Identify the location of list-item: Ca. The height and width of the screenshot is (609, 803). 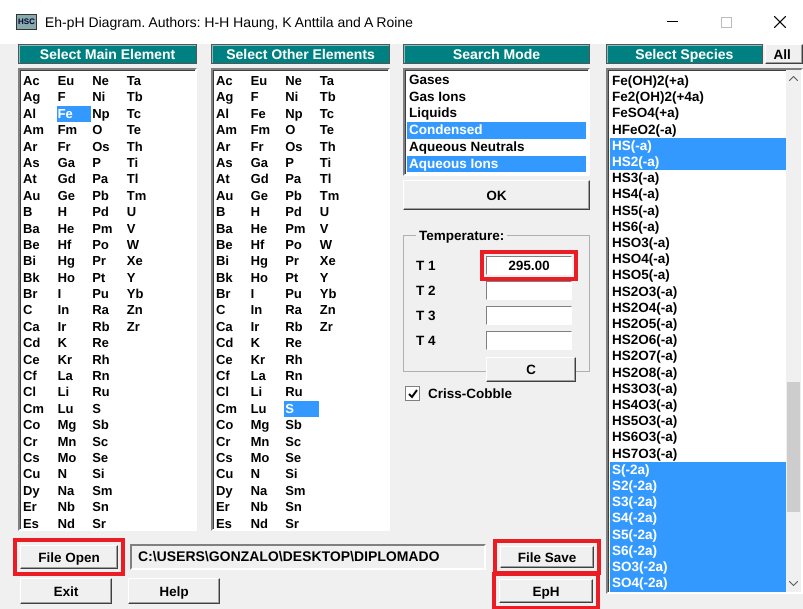
(39, 327).